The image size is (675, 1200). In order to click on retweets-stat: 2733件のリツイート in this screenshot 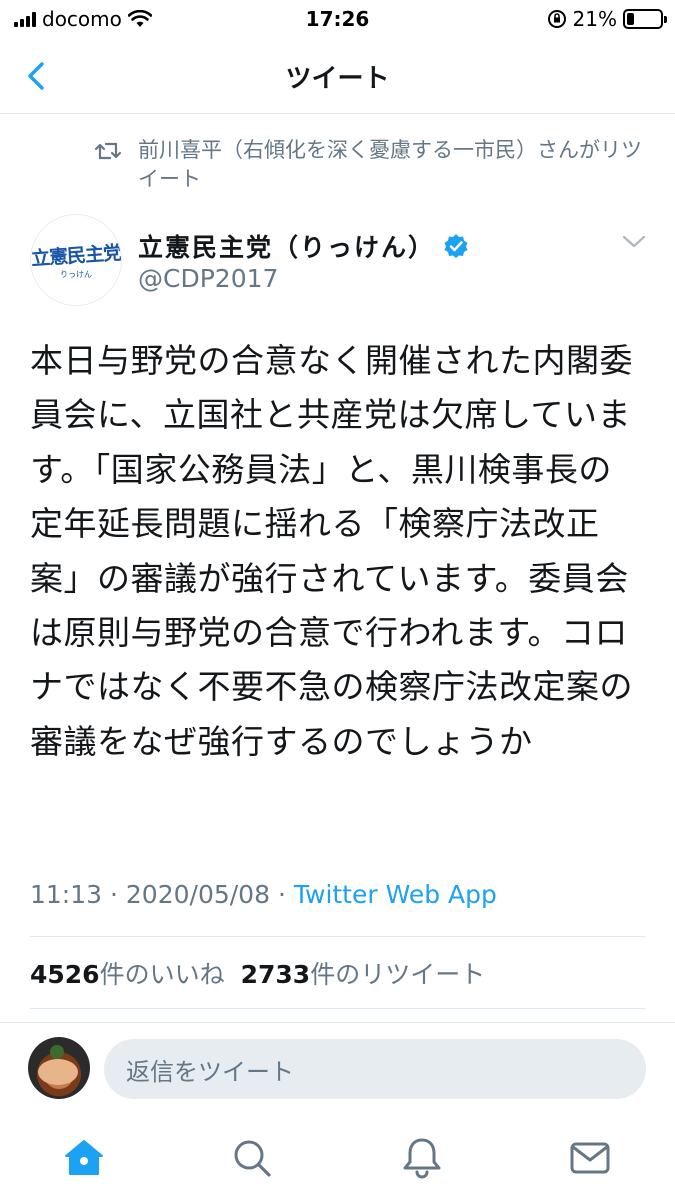, I will do `click(363, 974)`.